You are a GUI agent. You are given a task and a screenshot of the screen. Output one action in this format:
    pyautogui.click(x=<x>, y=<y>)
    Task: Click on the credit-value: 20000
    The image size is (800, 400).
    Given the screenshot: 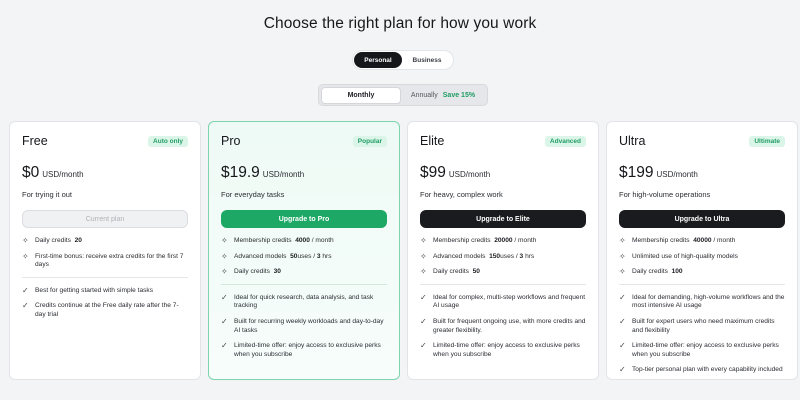 What is the action you would take?
    pyautogui.click(x=503, y=240)
    